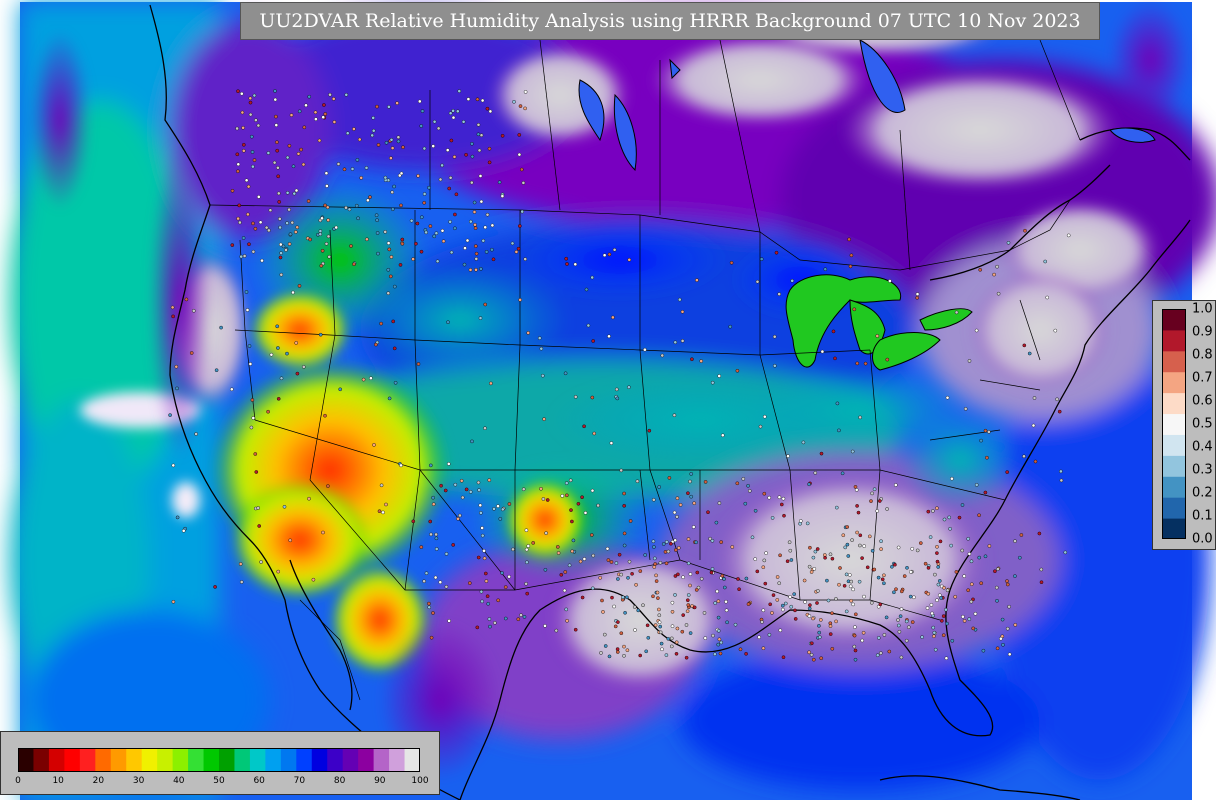  What do you see at coordinates (219, 760) in the screenshot?
I see `horizontal-colorbar` at bounding box center [219, 760].